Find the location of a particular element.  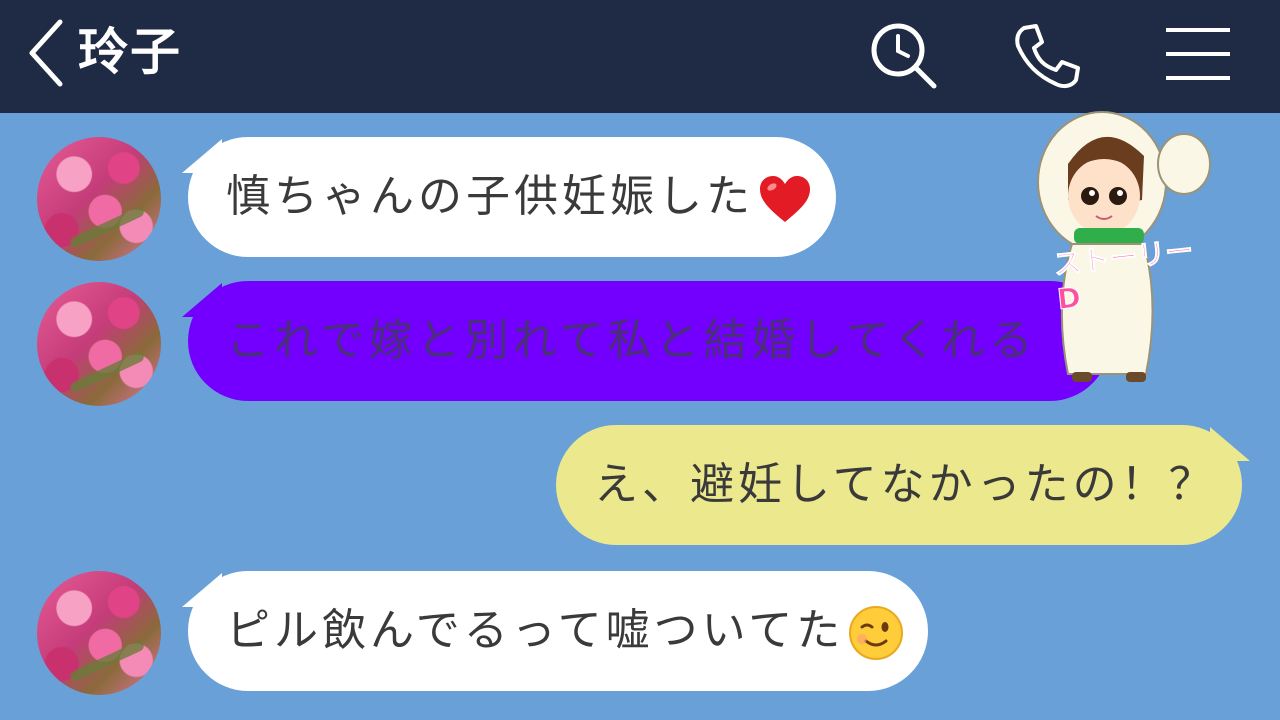

message-text: ピル飲んでるって嘘ついてた is located at coordinates (535, 630).